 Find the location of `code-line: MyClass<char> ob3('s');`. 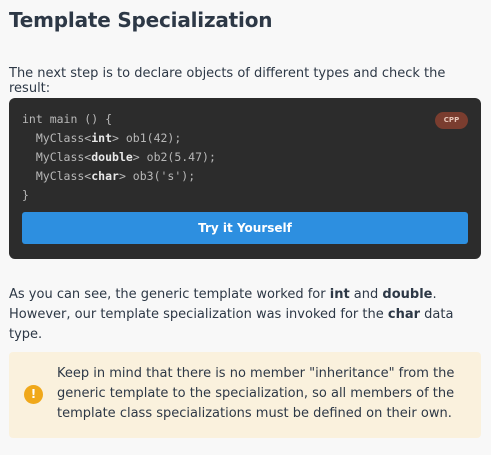

code-line: MyClass<char> ob3('s'); is located at coordinates (119, 176).